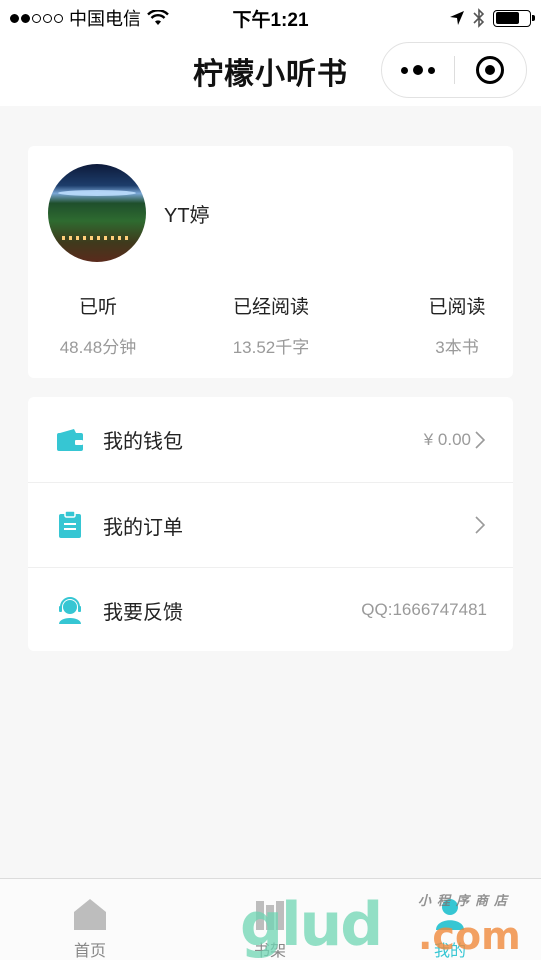 The image size is (541, 960). I want to click on headset-user-icon, so click(70, 610).